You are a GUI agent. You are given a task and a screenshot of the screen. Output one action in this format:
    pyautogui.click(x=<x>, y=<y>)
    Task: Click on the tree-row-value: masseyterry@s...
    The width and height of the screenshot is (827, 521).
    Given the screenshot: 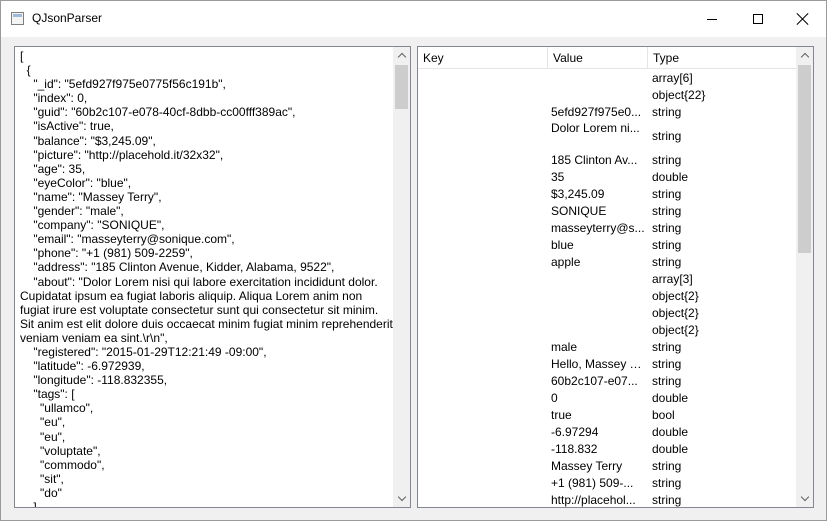 What is the action you would take?
    pyautogui.click(x=598, y=228)
    